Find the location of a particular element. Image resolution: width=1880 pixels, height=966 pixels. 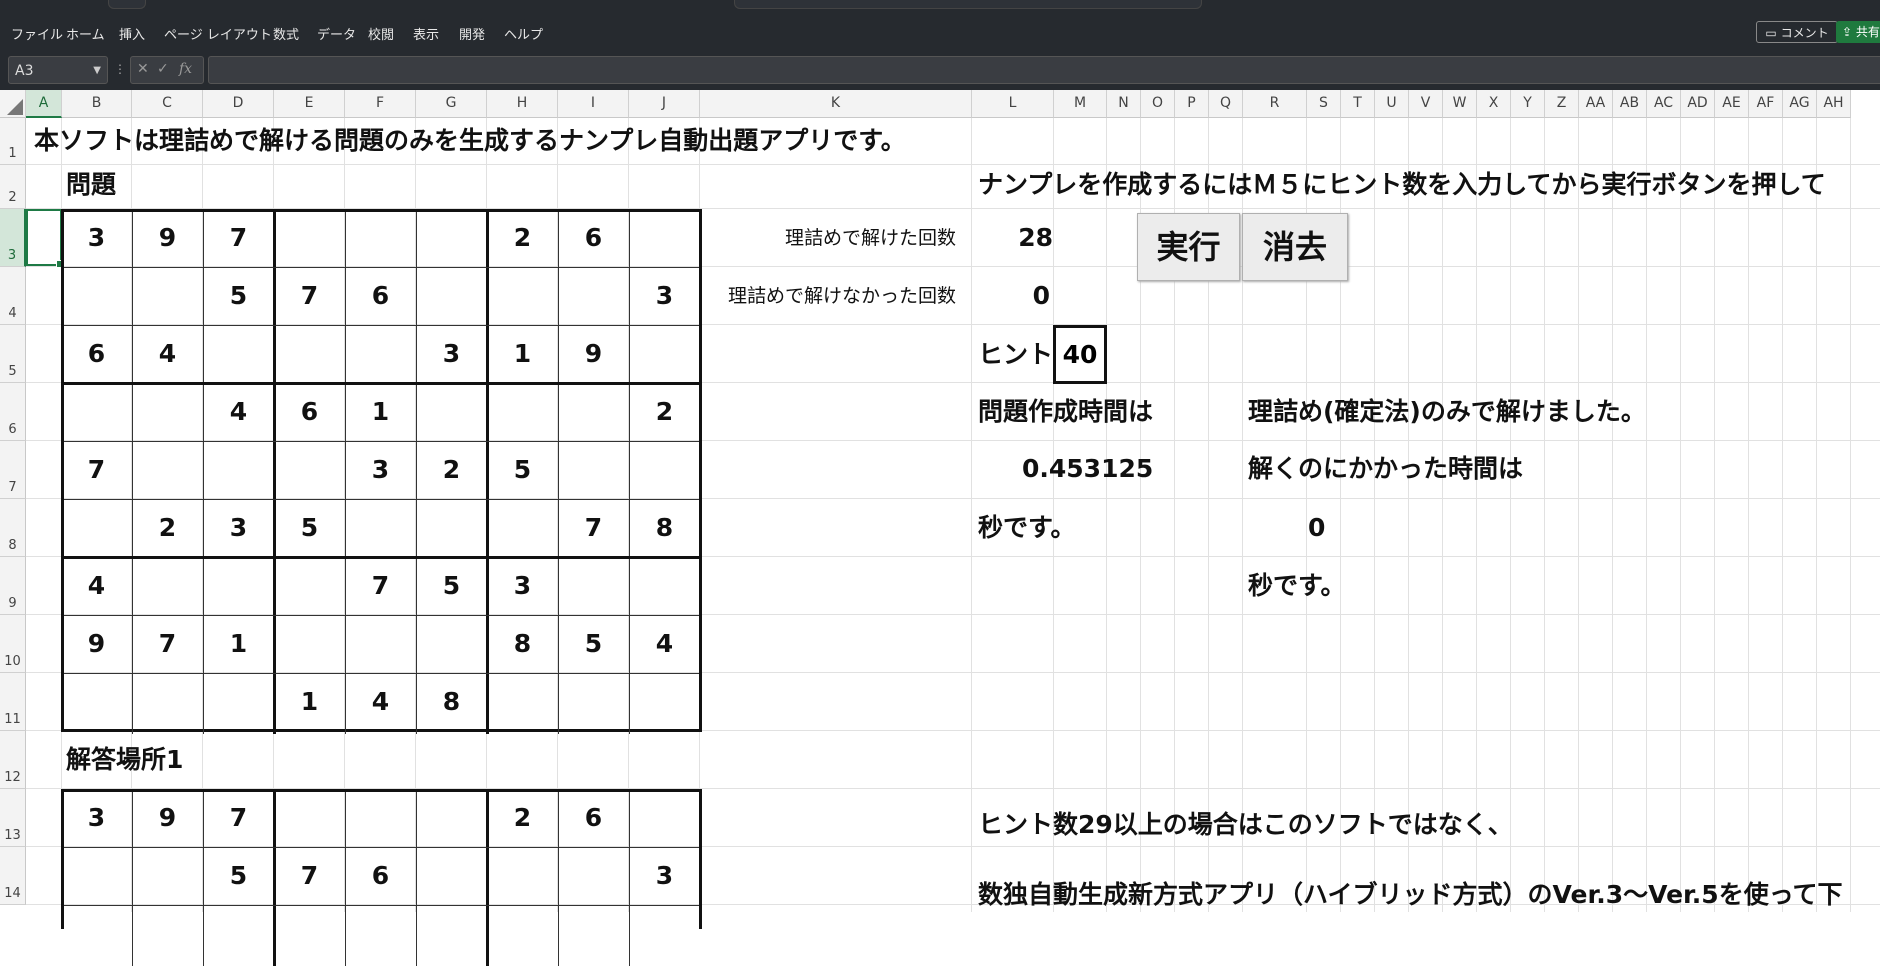

cancel-icon: ✕ is located at coordinates (143, 69).